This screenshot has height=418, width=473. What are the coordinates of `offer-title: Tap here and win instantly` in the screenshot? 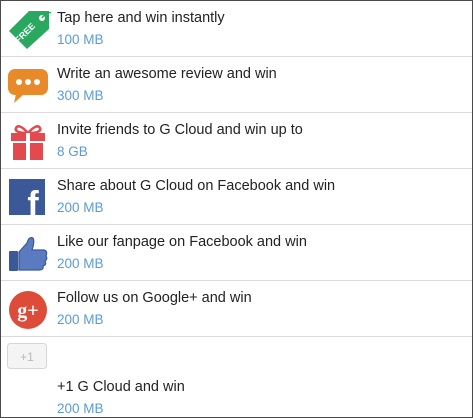 It's located at (141, 18).